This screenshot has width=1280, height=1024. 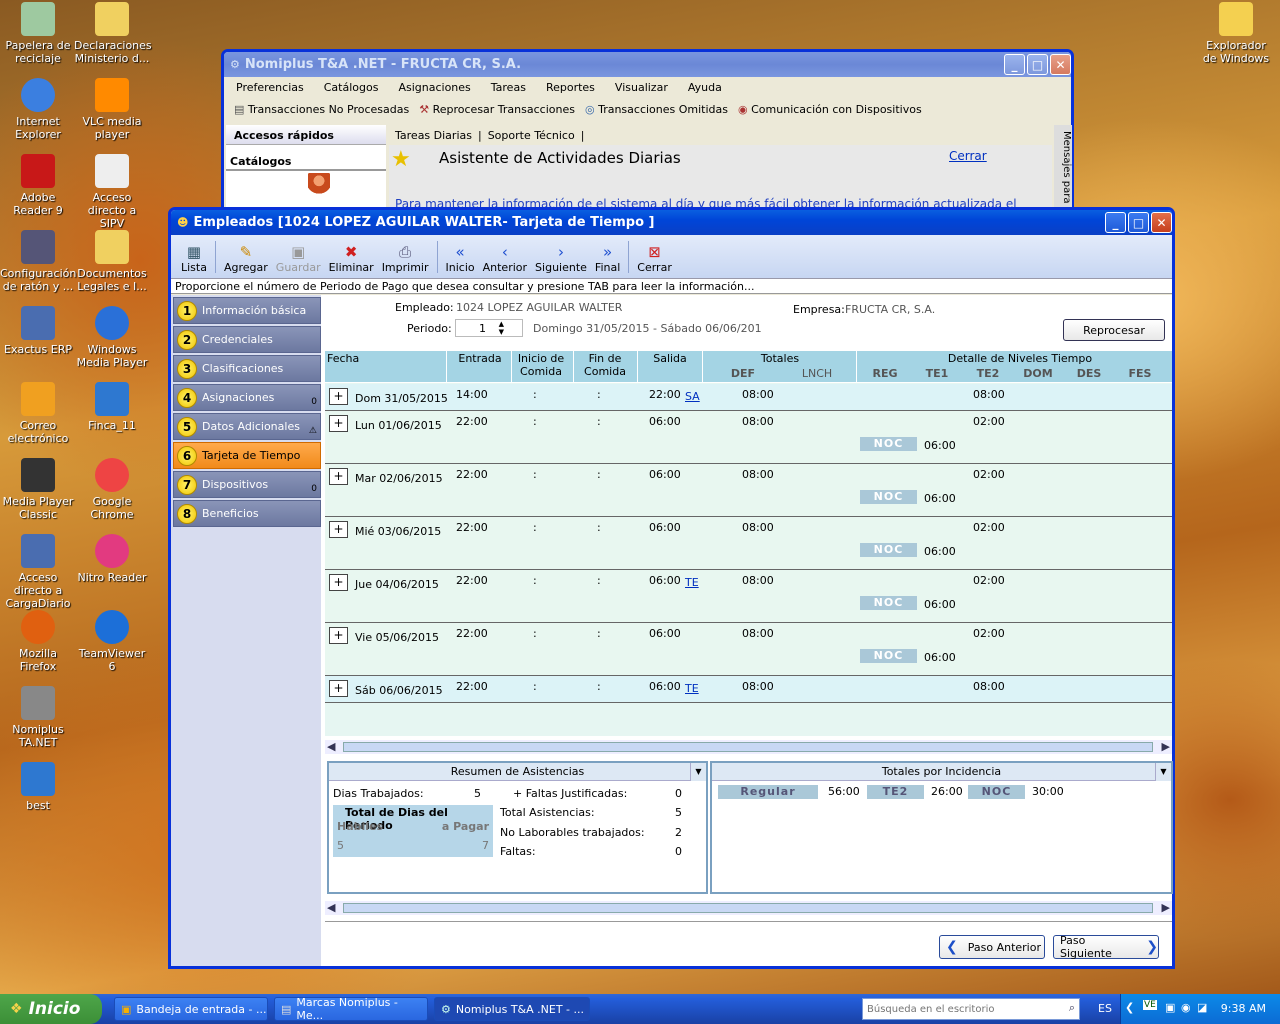 I want to click on tray-network-icon: ▣, so click(x=1170, y=1007).